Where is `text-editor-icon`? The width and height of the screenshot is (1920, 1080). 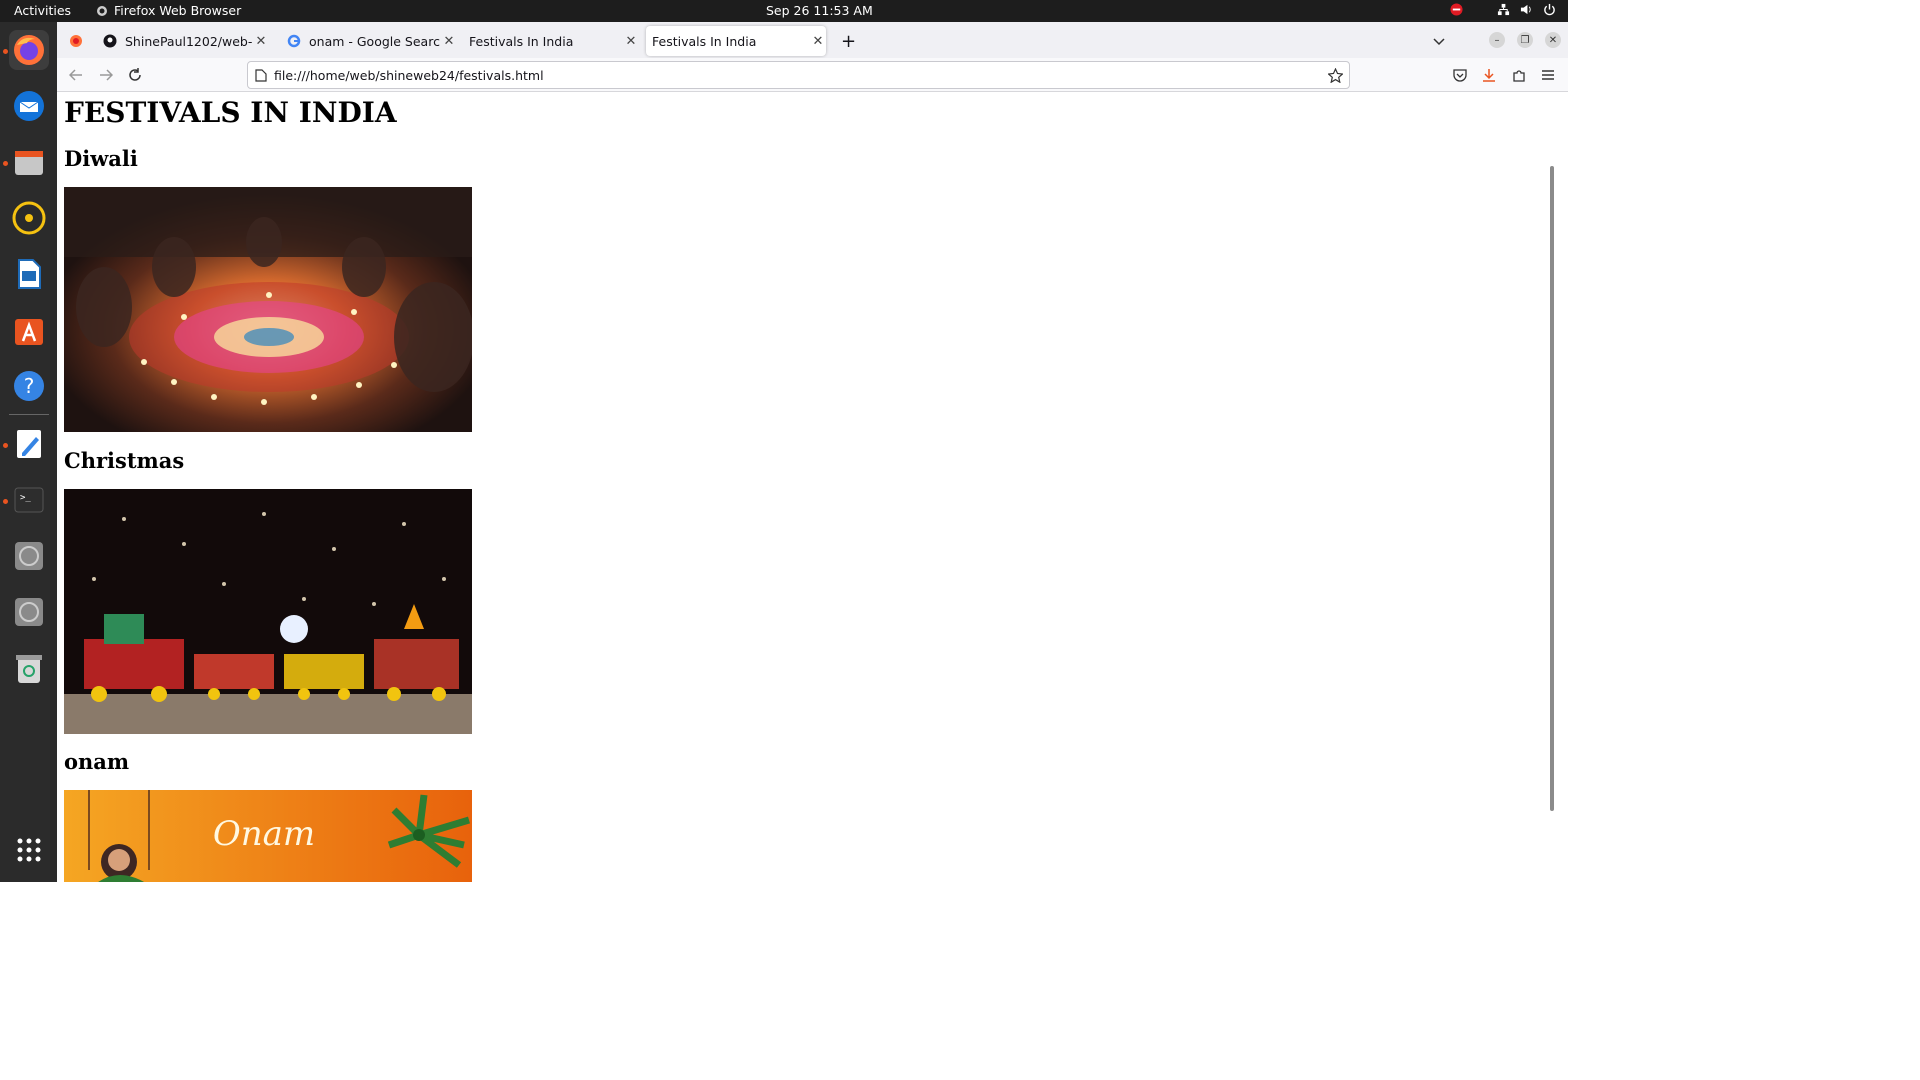 text-editor-icon is located at coordinates (29, 444).